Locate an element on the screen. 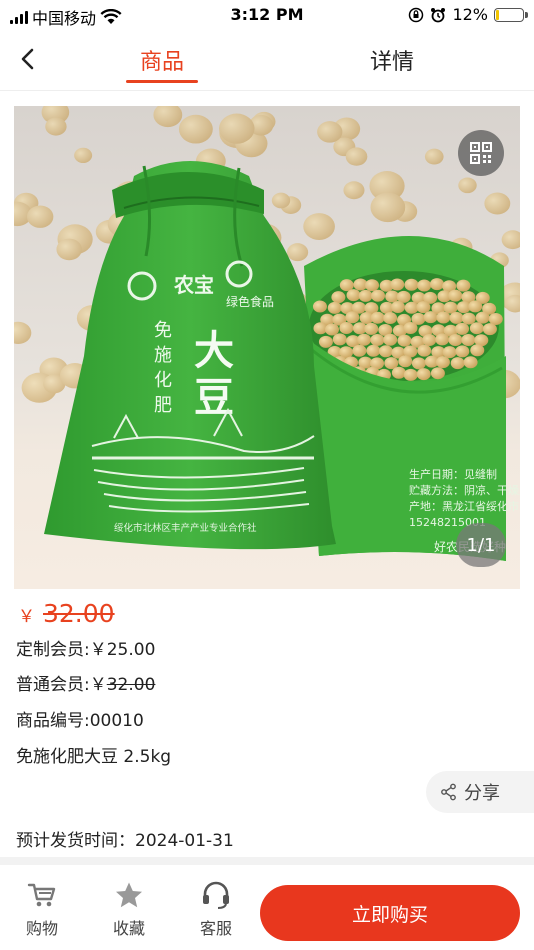  image-page-indicator: 1/1 is located at coordinates (481, 545).